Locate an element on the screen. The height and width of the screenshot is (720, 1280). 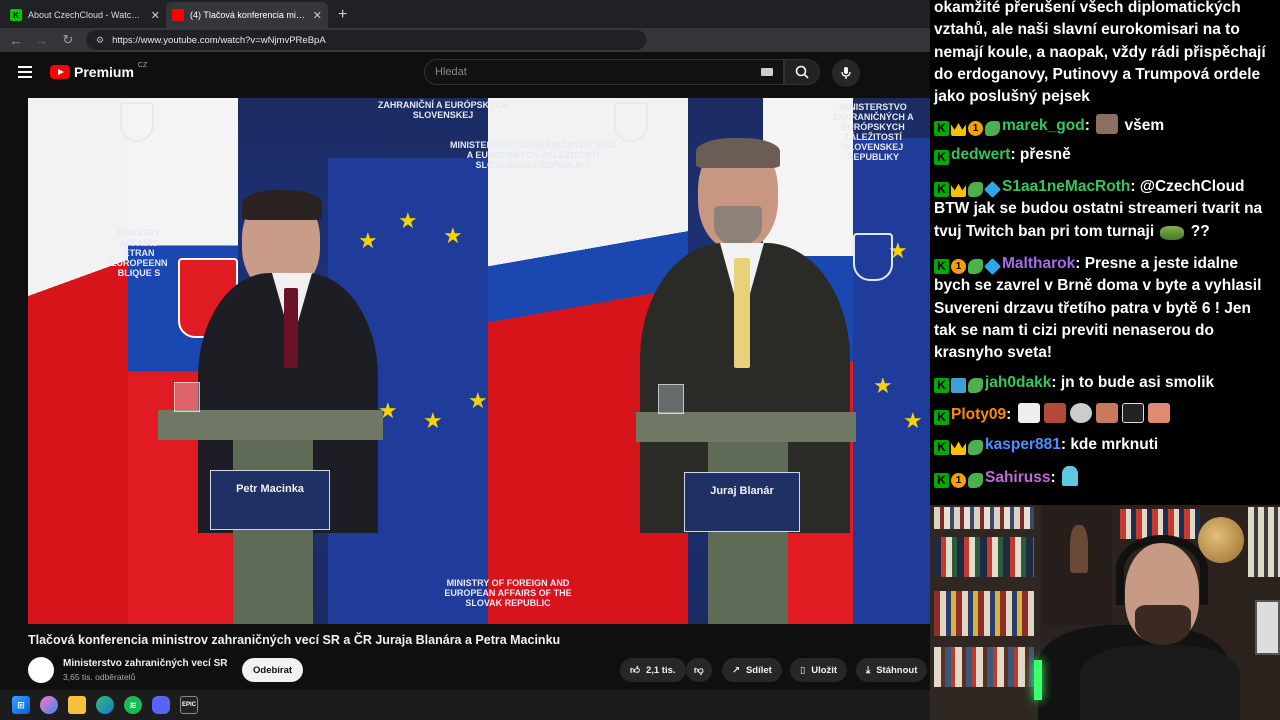
forward-icon: → is located at coordinates (42, 40).